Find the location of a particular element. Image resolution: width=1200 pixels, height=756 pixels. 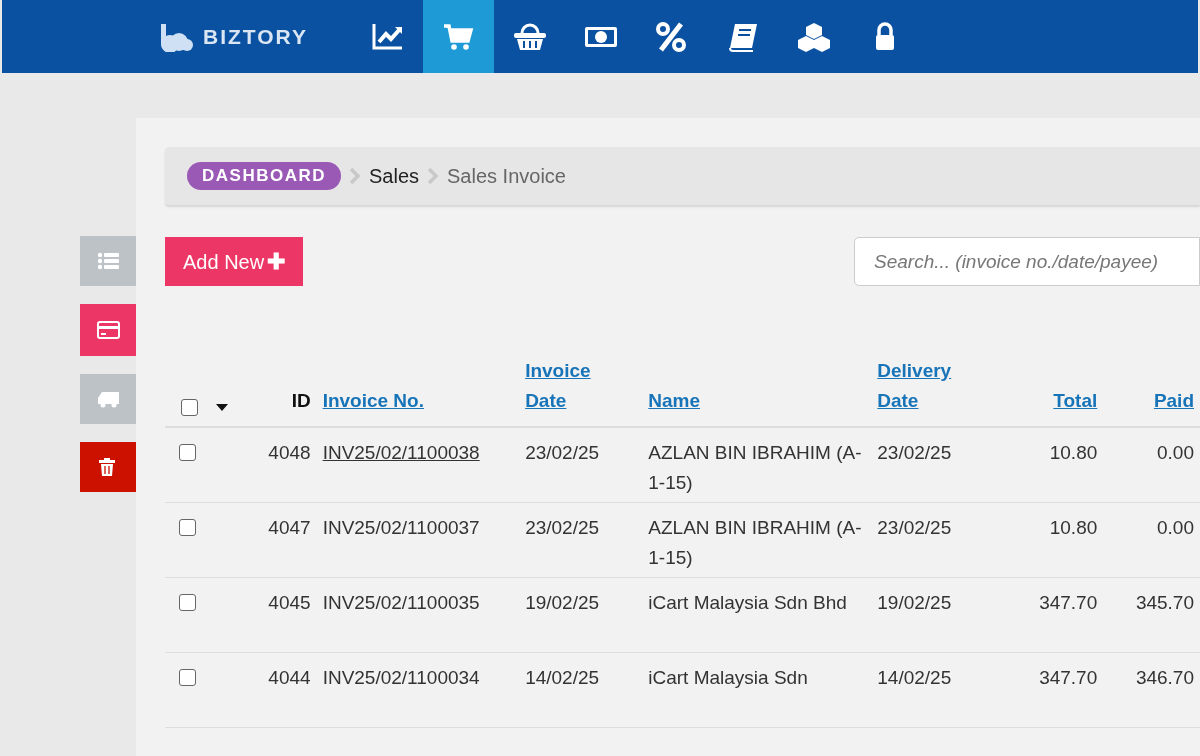

invoice-link: INV25/02/1100034 is located at coordinates (401, 677).